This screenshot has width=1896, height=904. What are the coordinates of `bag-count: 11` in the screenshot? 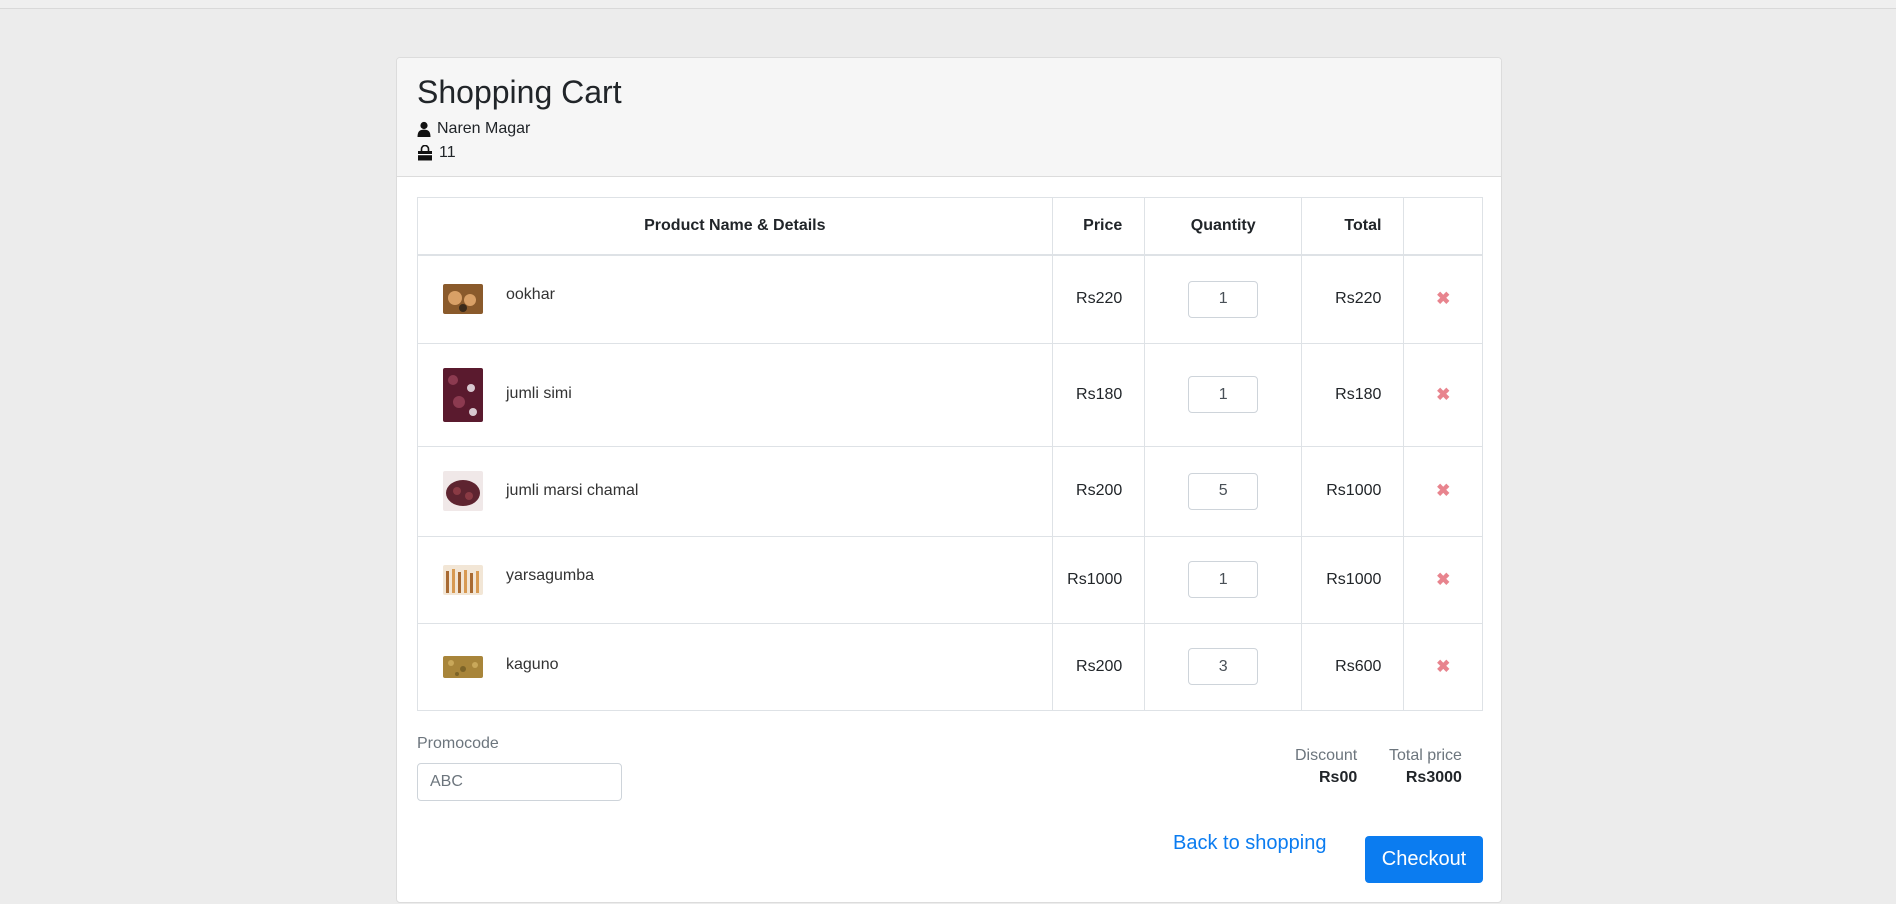 It's located at (447, 152).